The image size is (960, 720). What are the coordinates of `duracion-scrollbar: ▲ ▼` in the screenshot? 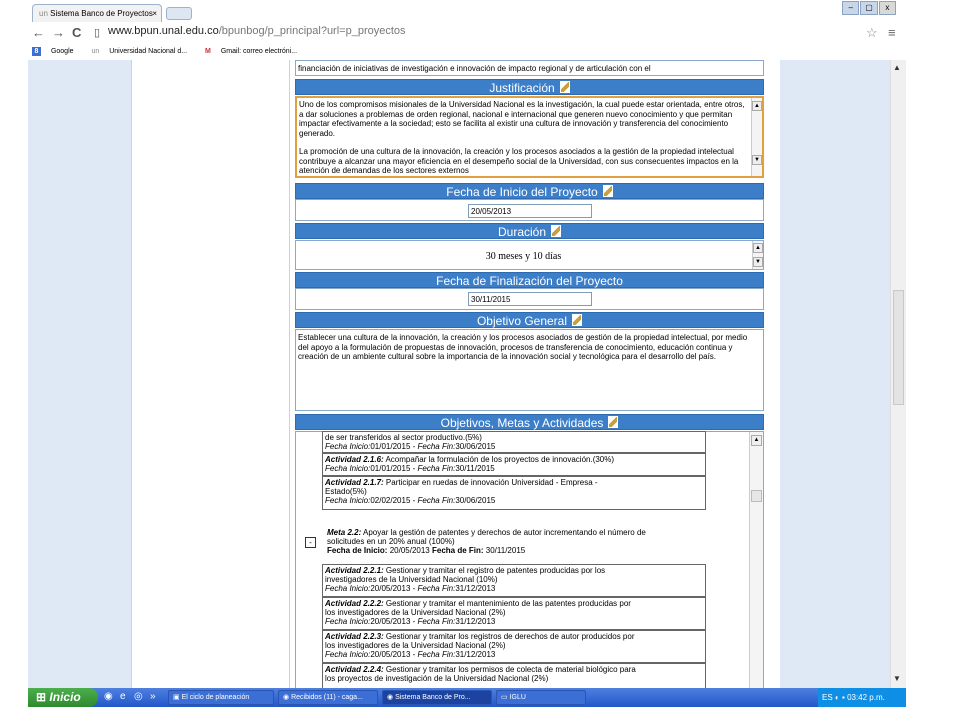 It's located at (757, 255).